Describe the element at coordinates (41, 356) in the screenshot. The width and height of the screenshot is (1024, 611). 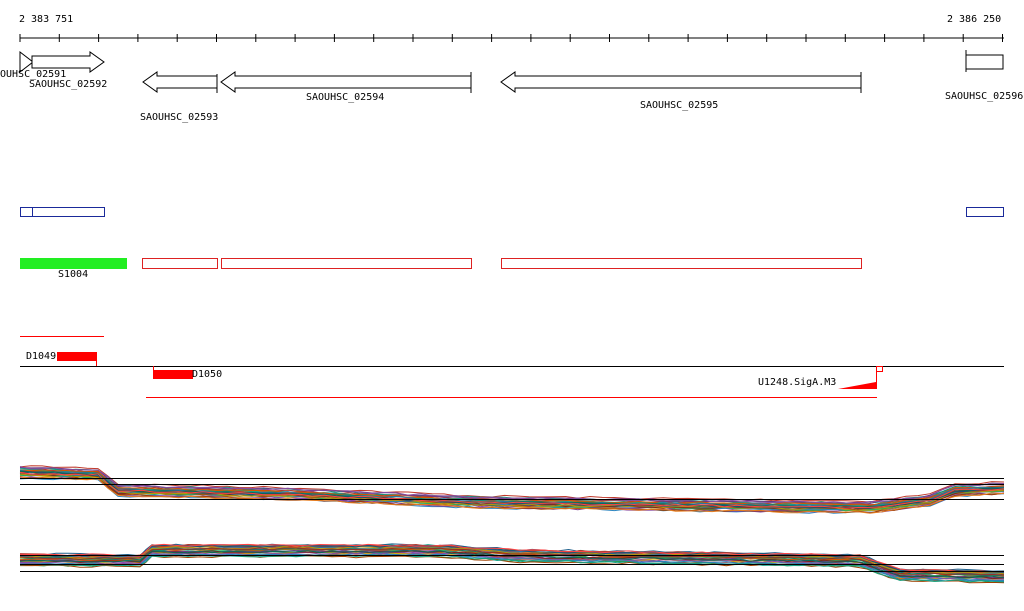
I see `d1049-label: D1049` at that location.